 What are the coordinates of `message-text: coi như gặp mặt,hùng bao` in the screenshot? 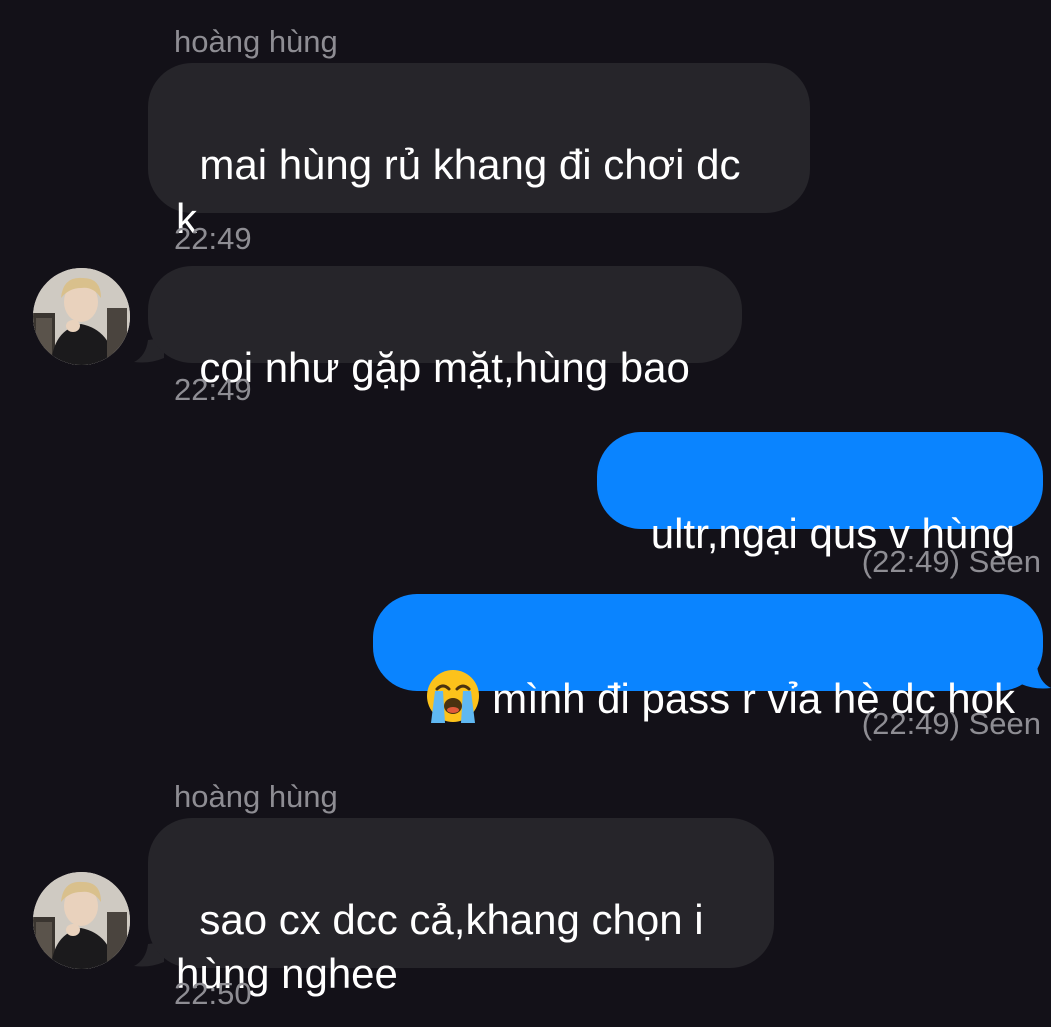 It's located at (444, 367).